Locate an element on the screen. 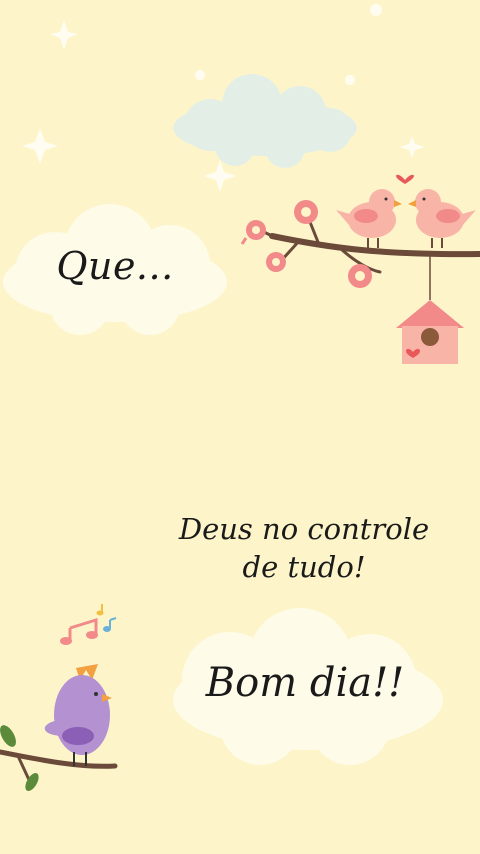 The height and width of the screenshot is (854, 480). heart-icon is located at coordinates (405, 179).